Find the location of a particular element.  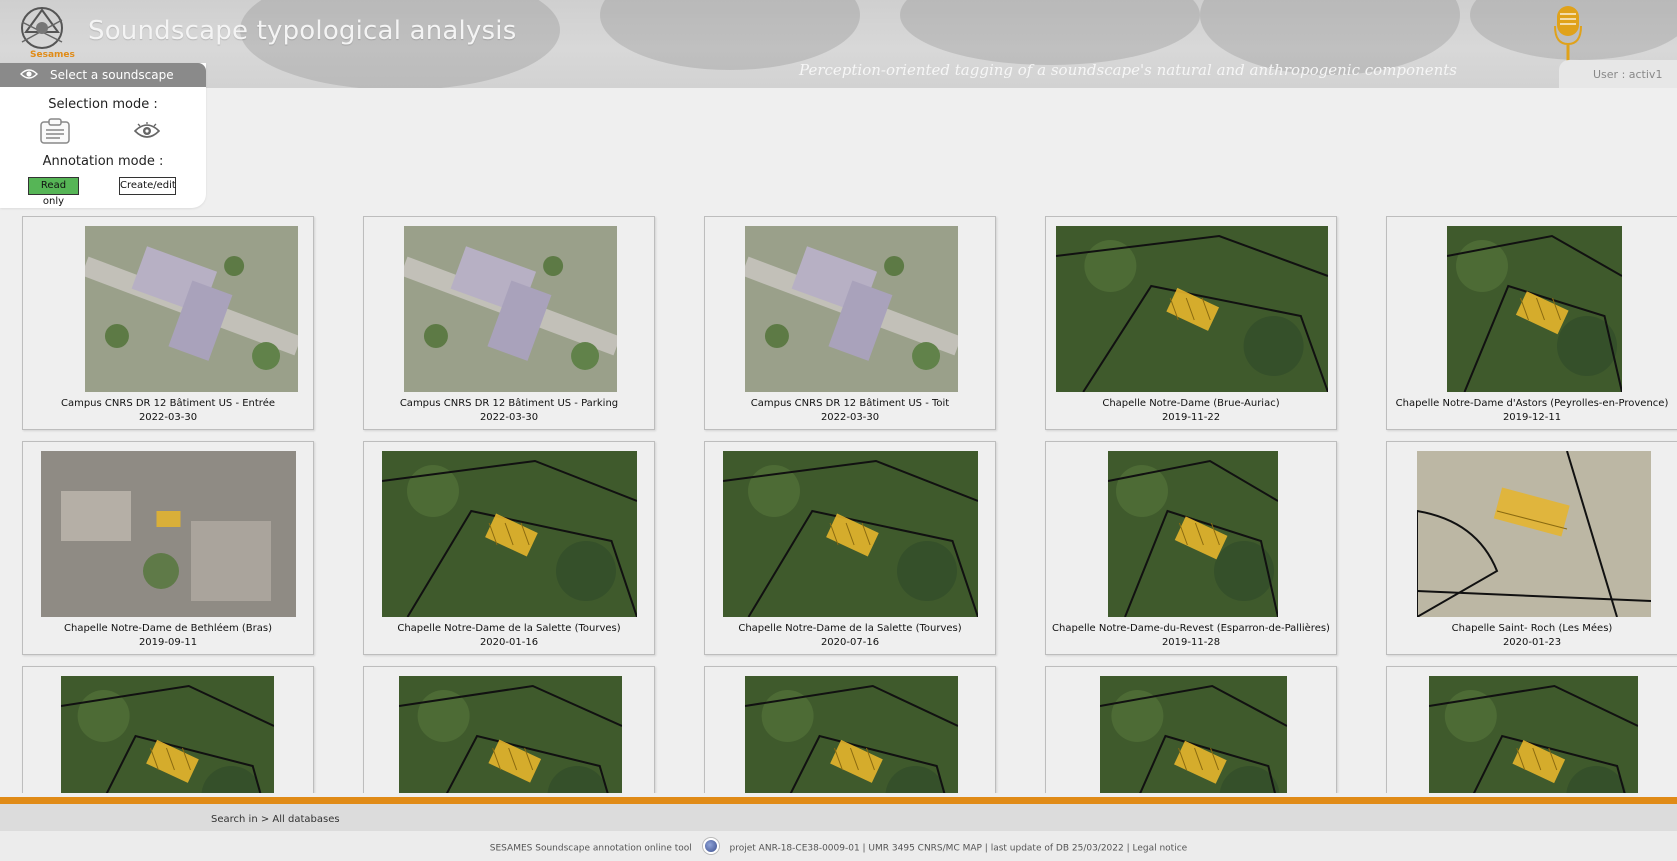

list-selection-icon is located at coordinates (55, 131).